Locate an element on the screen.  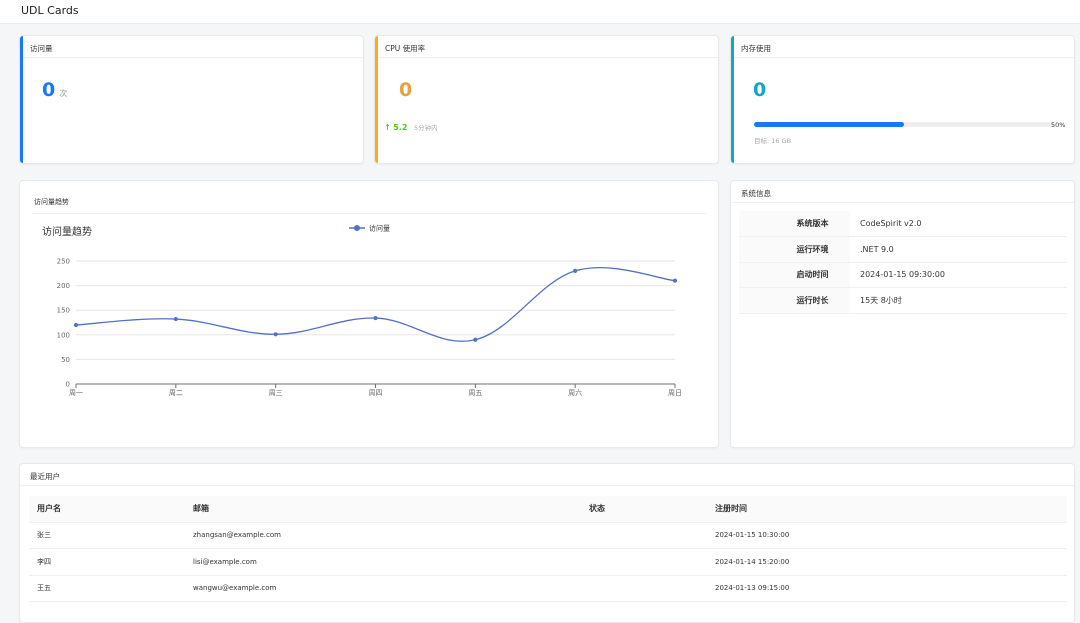
legend-swatch-dot is located at coordinates (357, 228).